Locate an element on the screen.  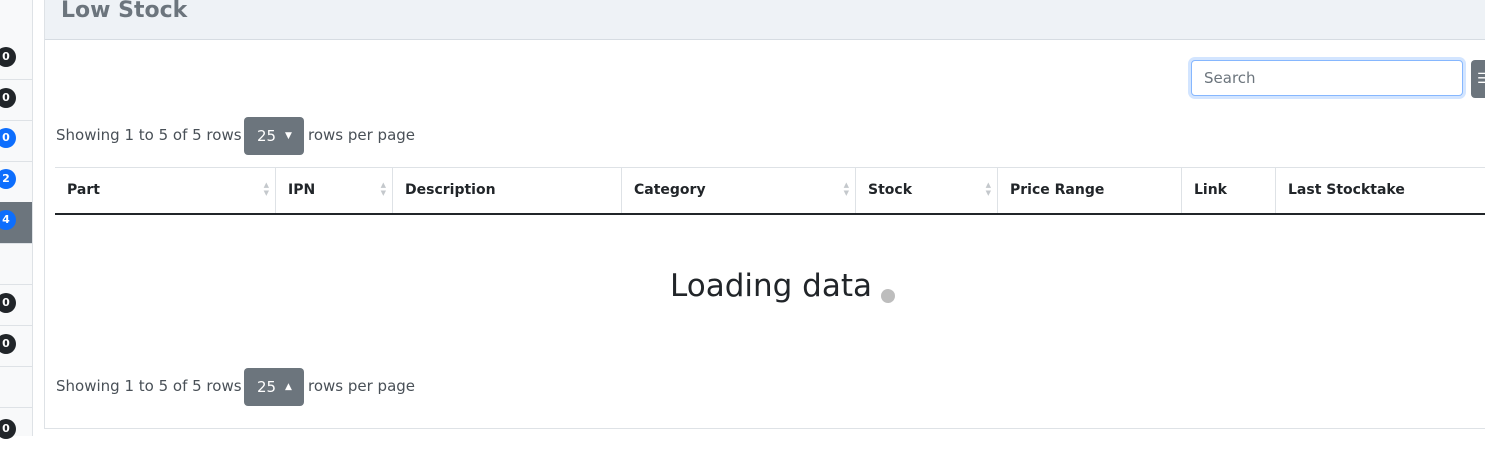
page-size-dropdown: 25 ▼ is located at coordinates (274, 136).